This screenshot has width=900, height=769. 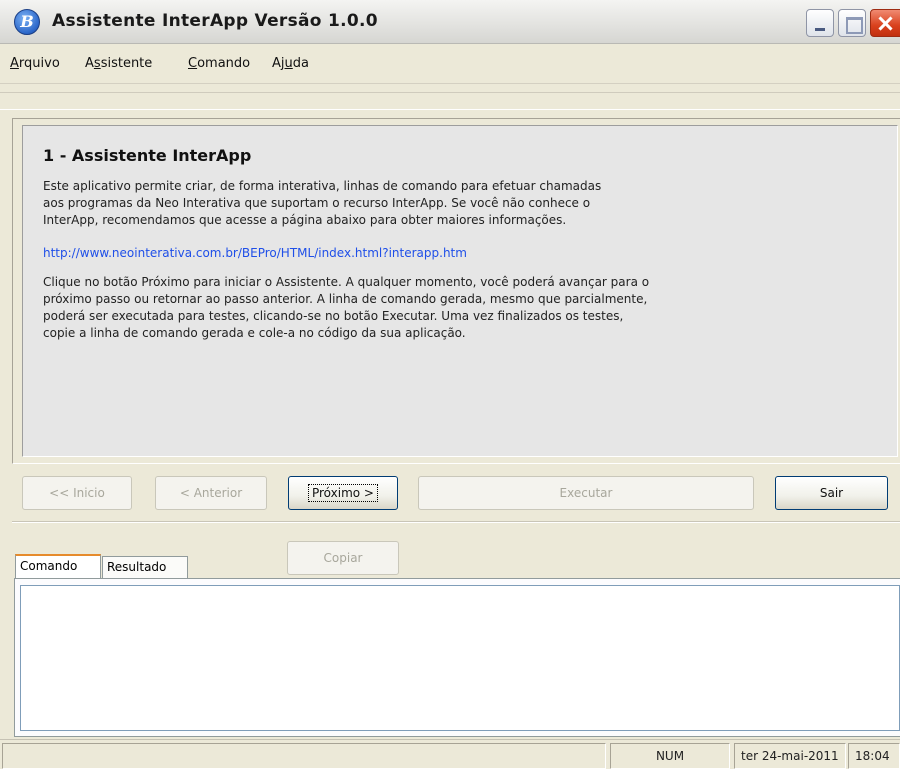 What do you see at coordinates (885, 23) in the screenshot?
I see `close-icon` at bounding box center [885, 23].